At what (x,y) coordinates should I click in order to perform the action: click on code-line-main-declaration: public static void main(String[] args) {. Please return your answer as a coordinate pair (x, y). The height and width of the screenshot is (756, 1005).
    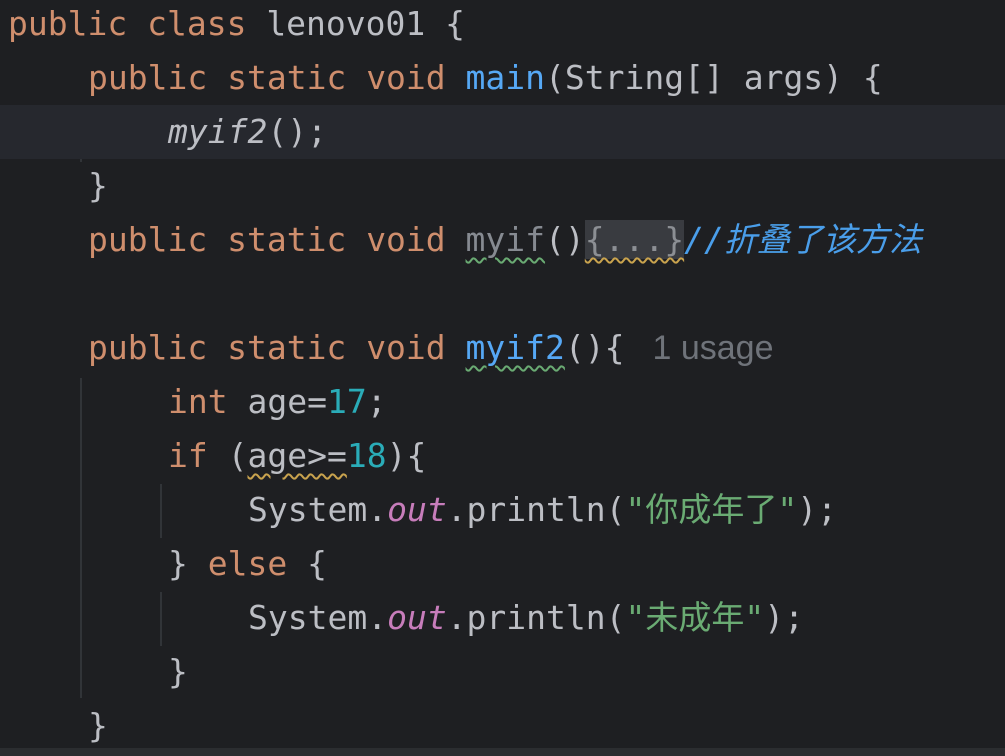
    Looking at the image, I should click on (502, 78).